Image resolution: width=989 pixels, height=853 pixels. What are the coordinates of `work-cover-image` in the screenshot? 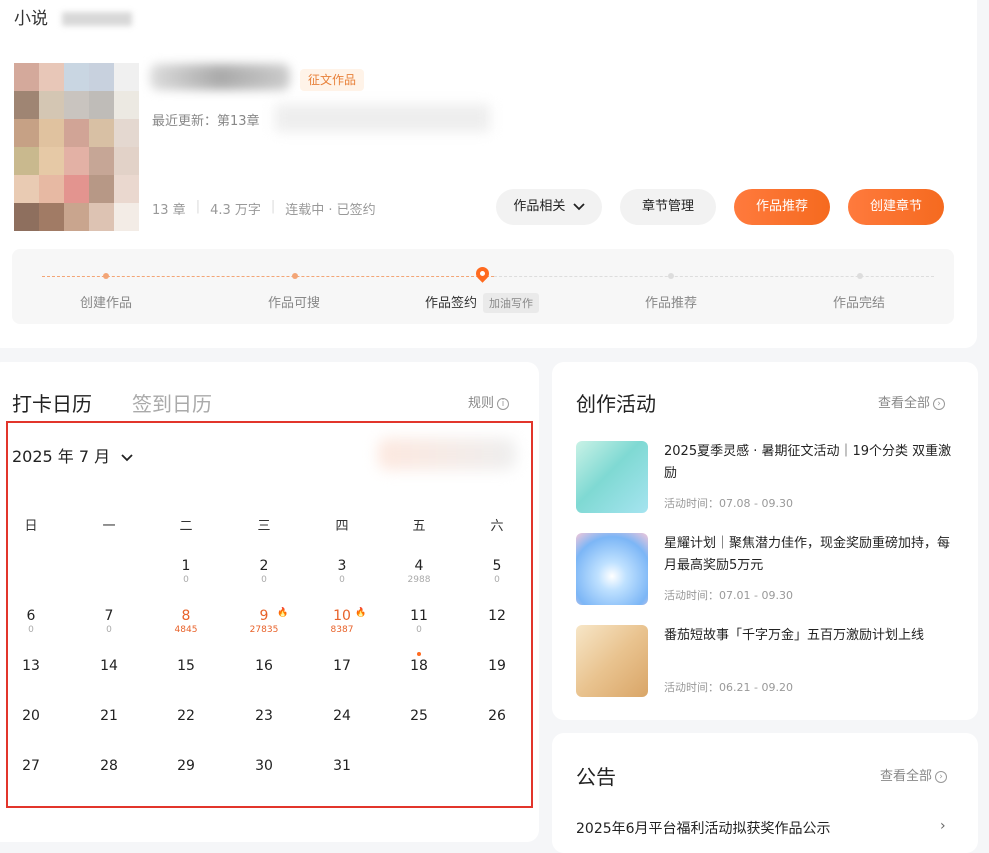 It's located at (76, 147).